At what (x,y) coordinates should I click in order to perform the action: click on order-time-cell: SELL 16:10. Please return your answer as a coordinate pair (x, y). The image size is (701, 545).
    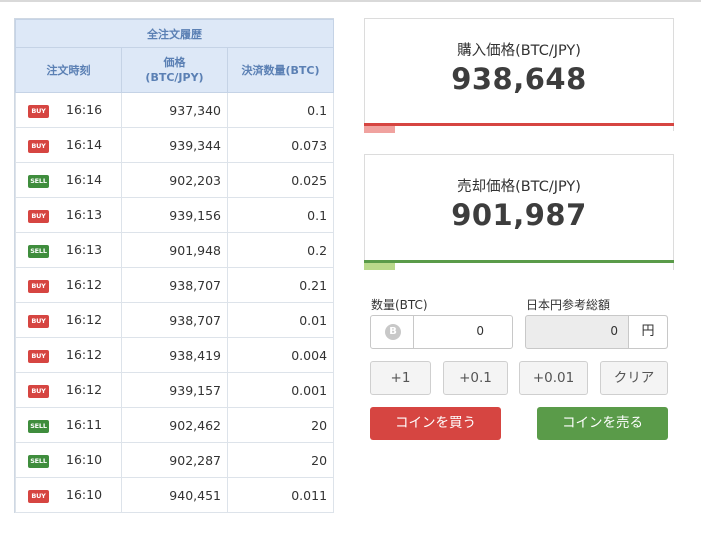
    Looking at the image, I should click on (68, 460).